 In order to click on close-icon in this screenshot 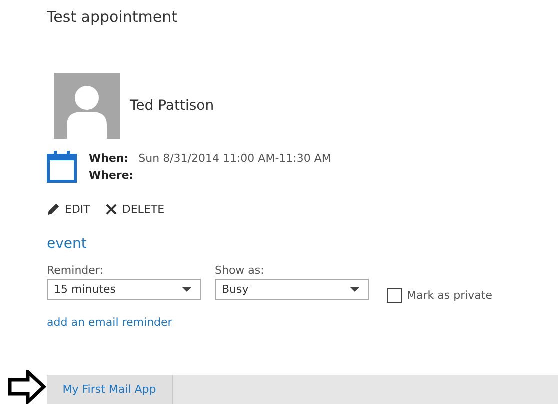, I will do `click(112, 209)`.